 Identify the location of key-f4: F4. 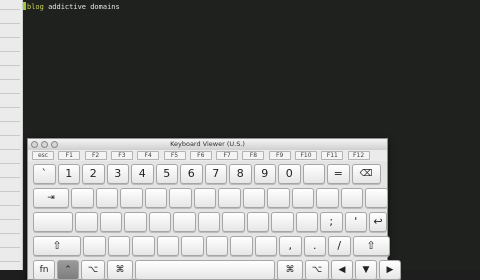
(148, 155).